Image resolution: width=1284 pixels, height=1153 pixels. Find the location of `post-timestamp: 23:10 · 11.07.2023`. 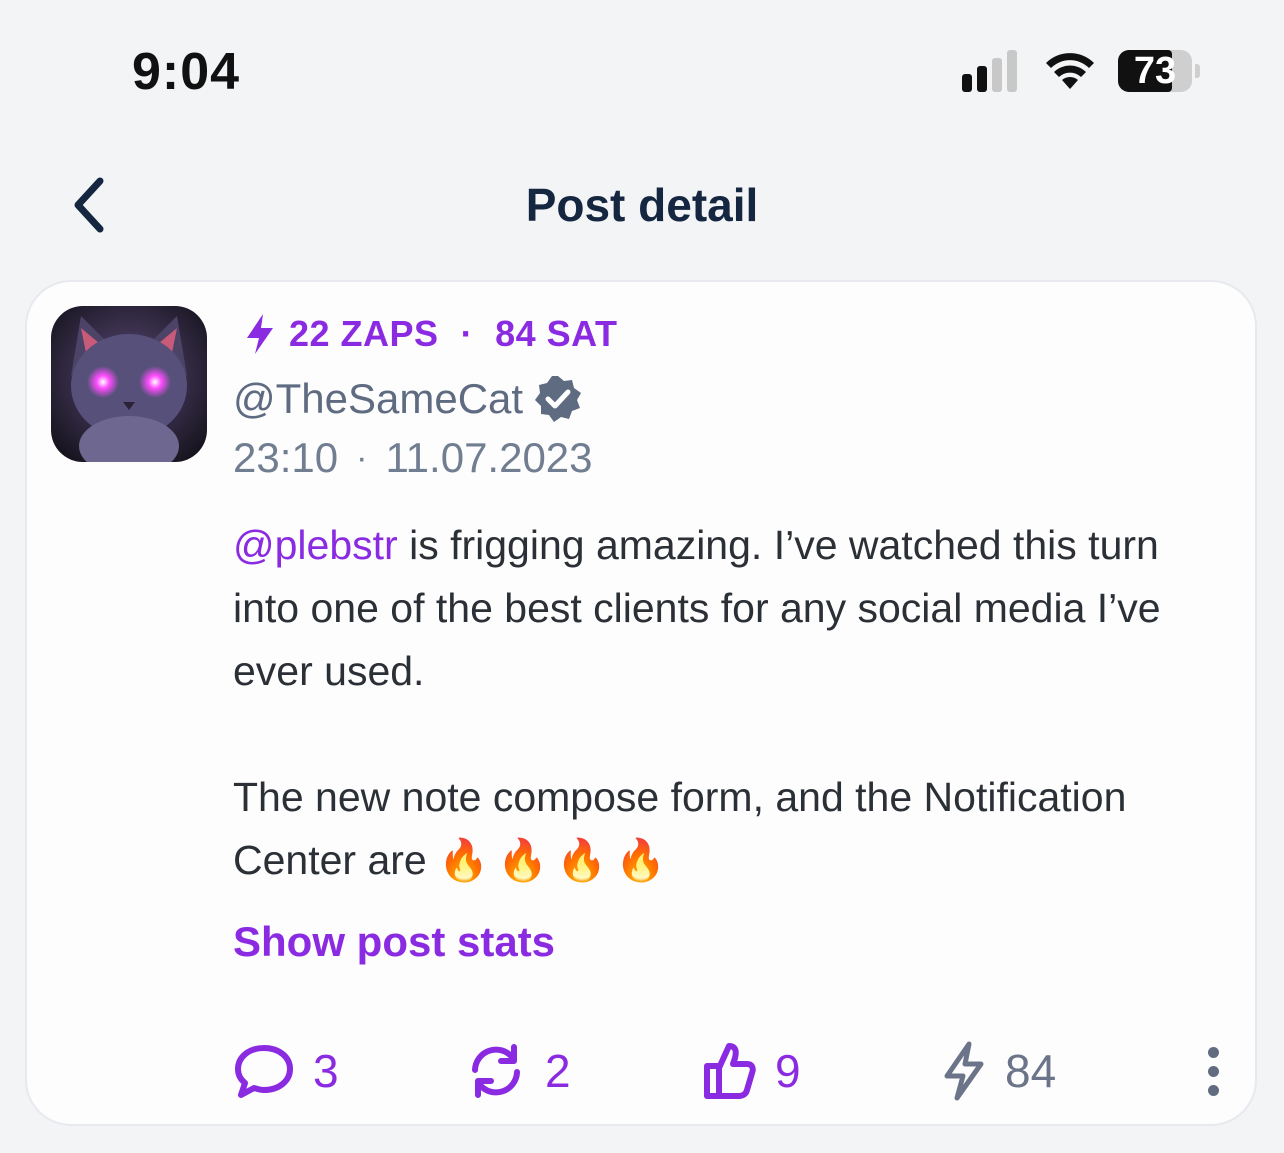

post-timestamp: 23:10 · 11.07.2023 is located at coordinates (413, 458).